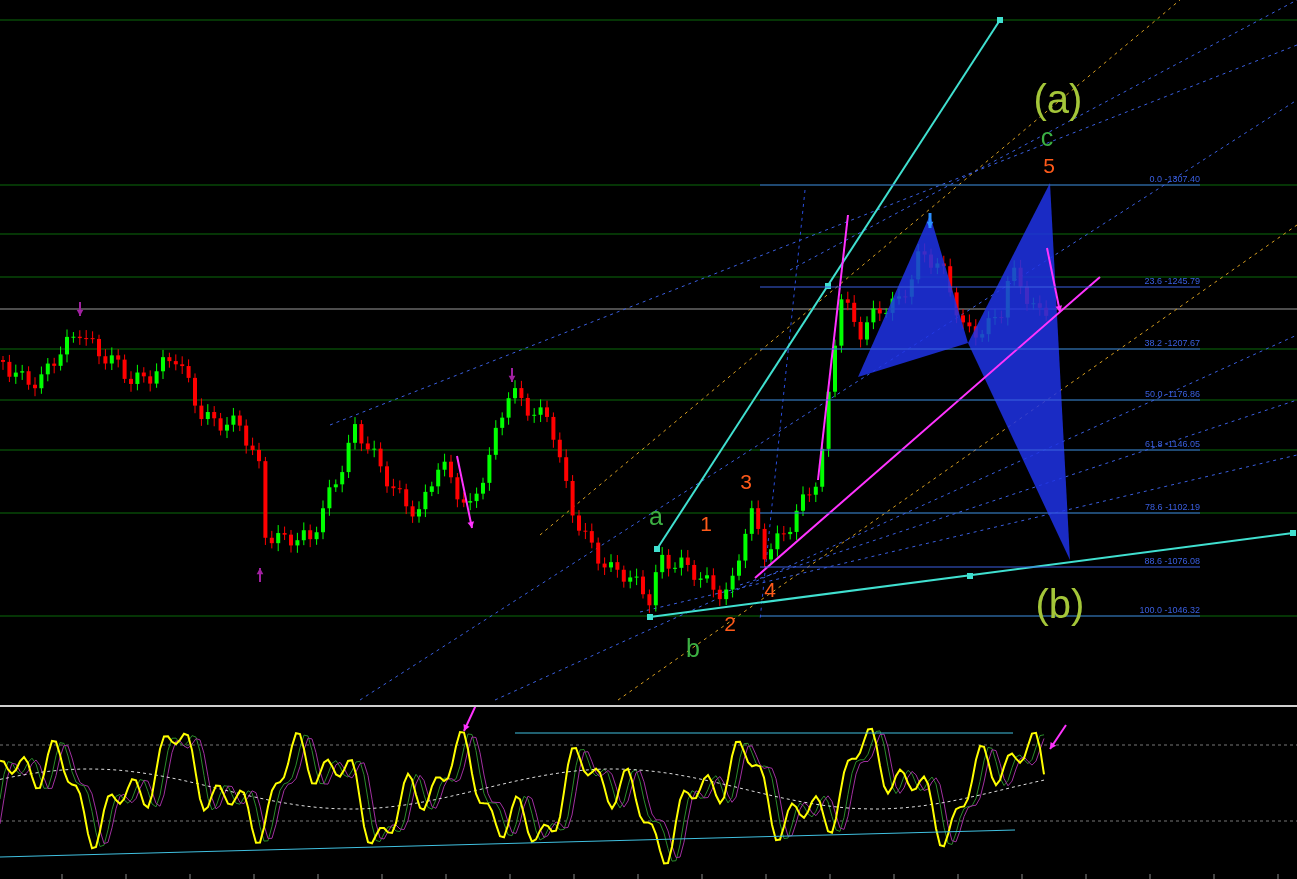 This screenshot has width=1297, height=879. Describe the element at coordinates (746, 481) in the screenshot. I see `wave-label: 3` at that location.